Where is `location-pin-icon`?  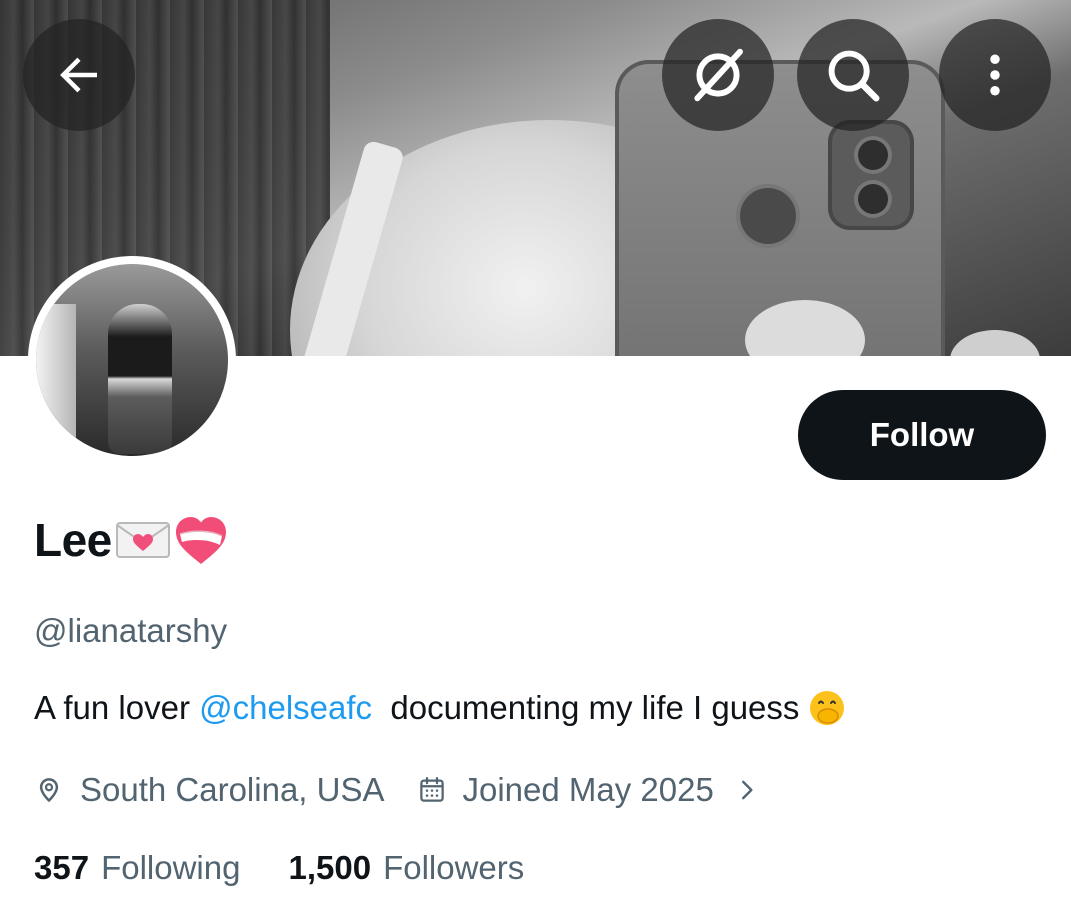 location-pin-icon is located at coordinates (49, 790).